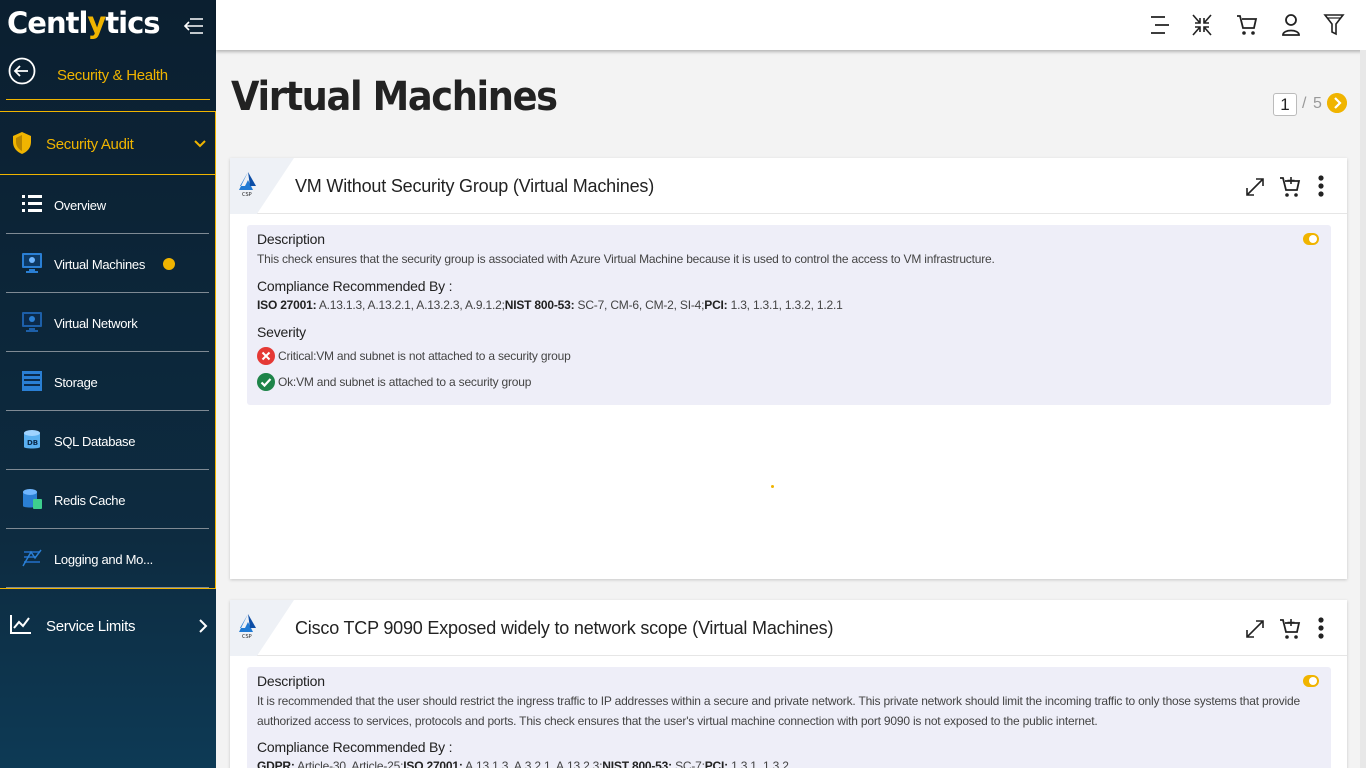 The height and width of the screenshot is (768, 1366). Describe the element at coordinates (84, 23) in the screenshot. I see `brand-logo: Centlytics` at that location.